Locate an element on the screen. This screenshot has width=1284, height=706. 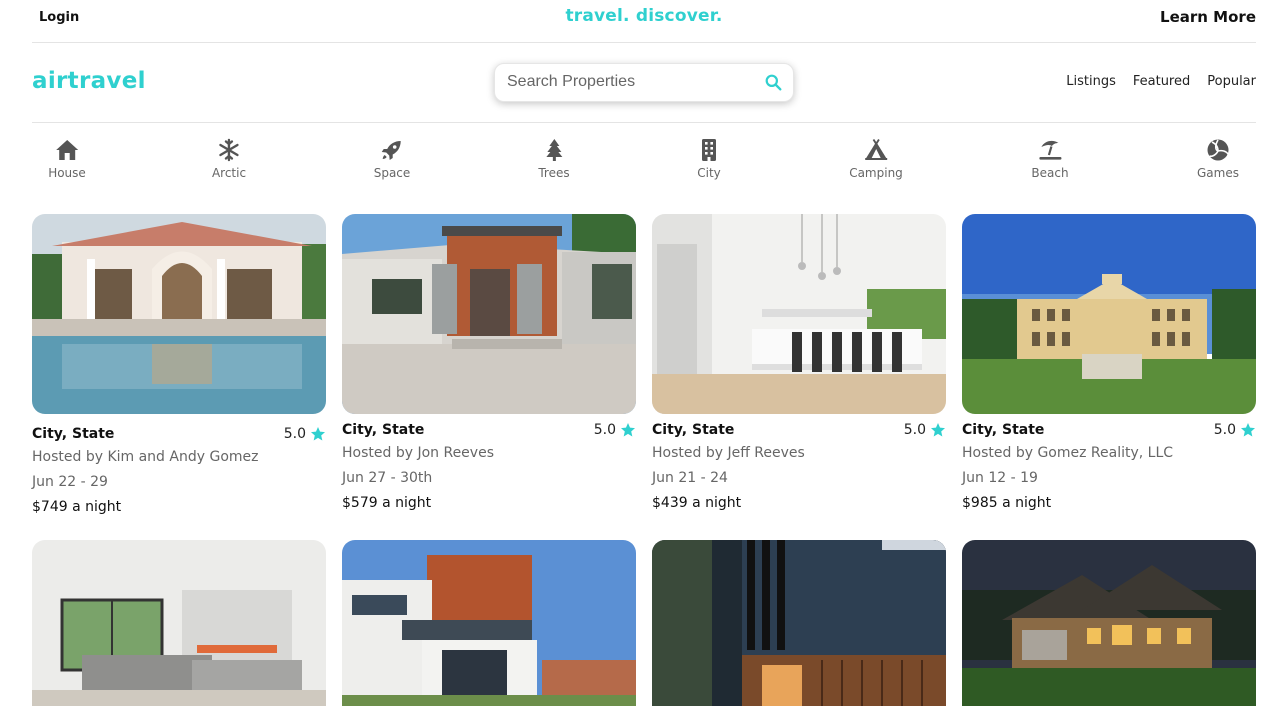
nav-listings: Listings is located at coordinates (1091, 81).